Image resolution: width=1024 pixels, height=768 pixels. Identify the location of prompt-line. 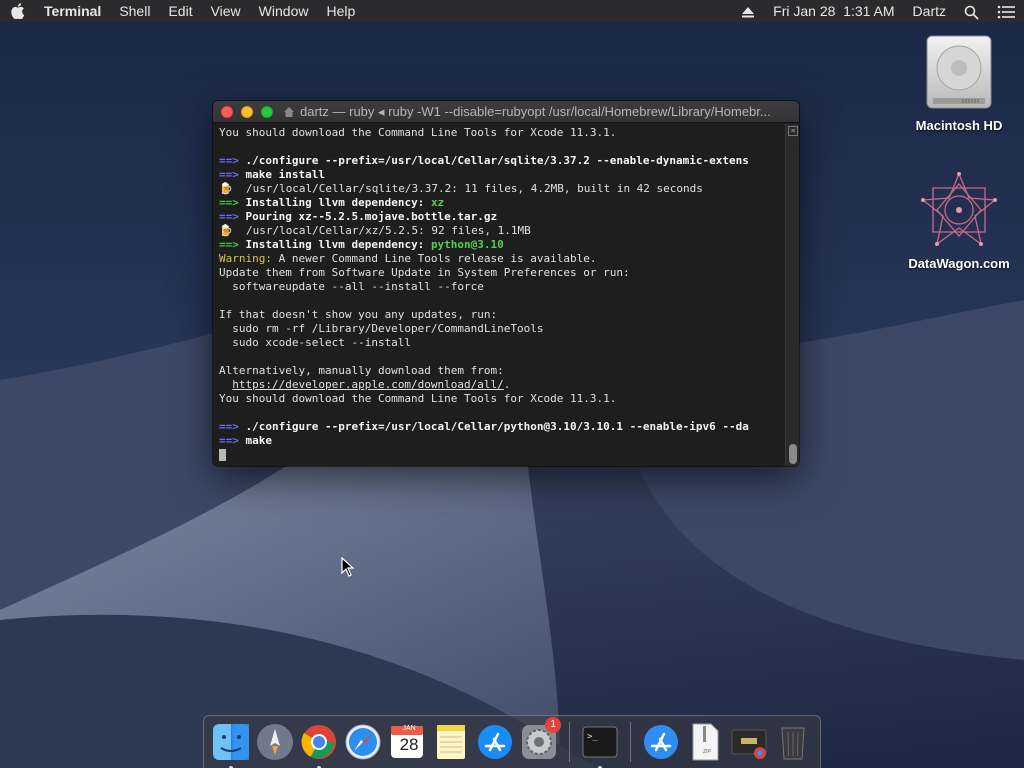
(499, 455).